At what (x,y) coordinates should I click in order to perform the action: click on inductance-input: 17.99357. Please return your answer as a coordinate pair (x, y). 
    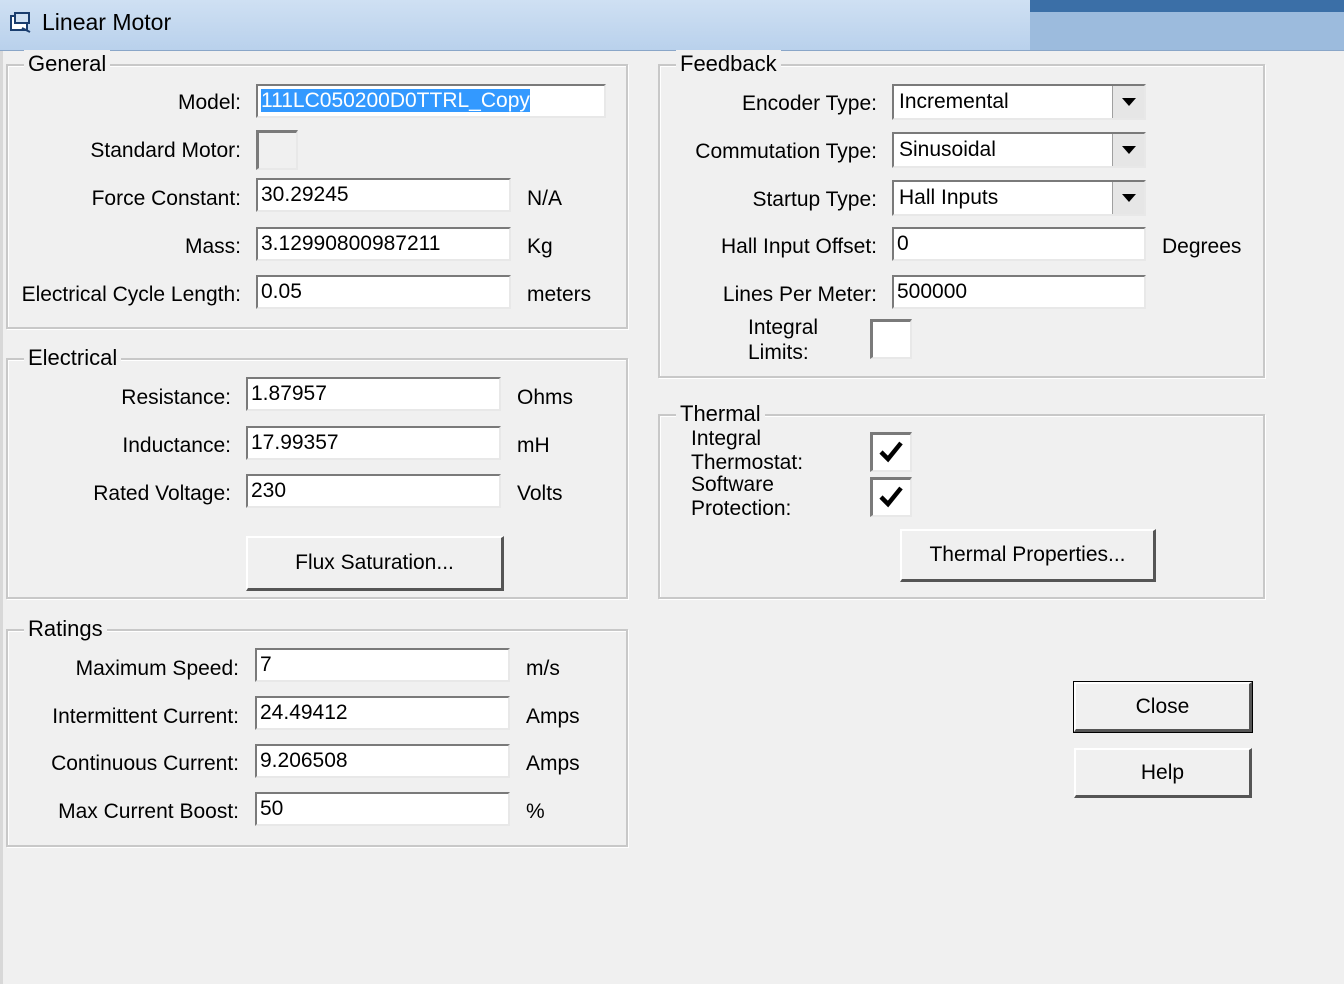
    Looking at the image, I should click on (373, 443).